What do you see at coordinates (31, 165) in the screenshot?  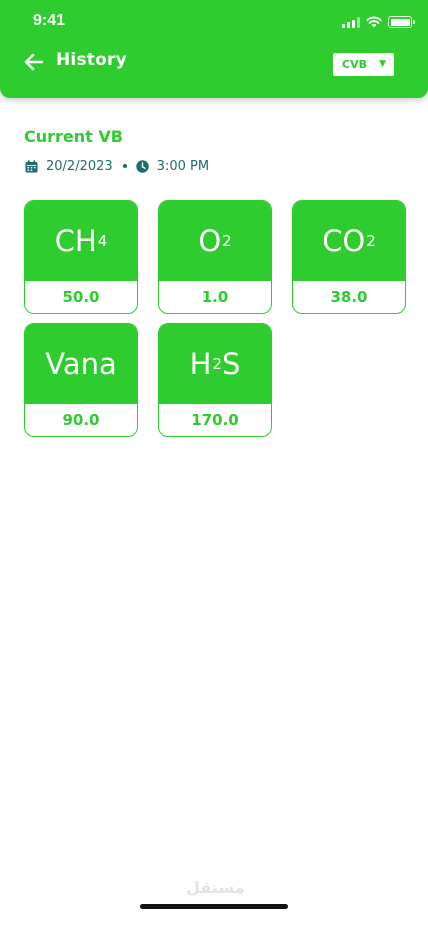 I see `calendar-icon` at bounding box center [31, 165].